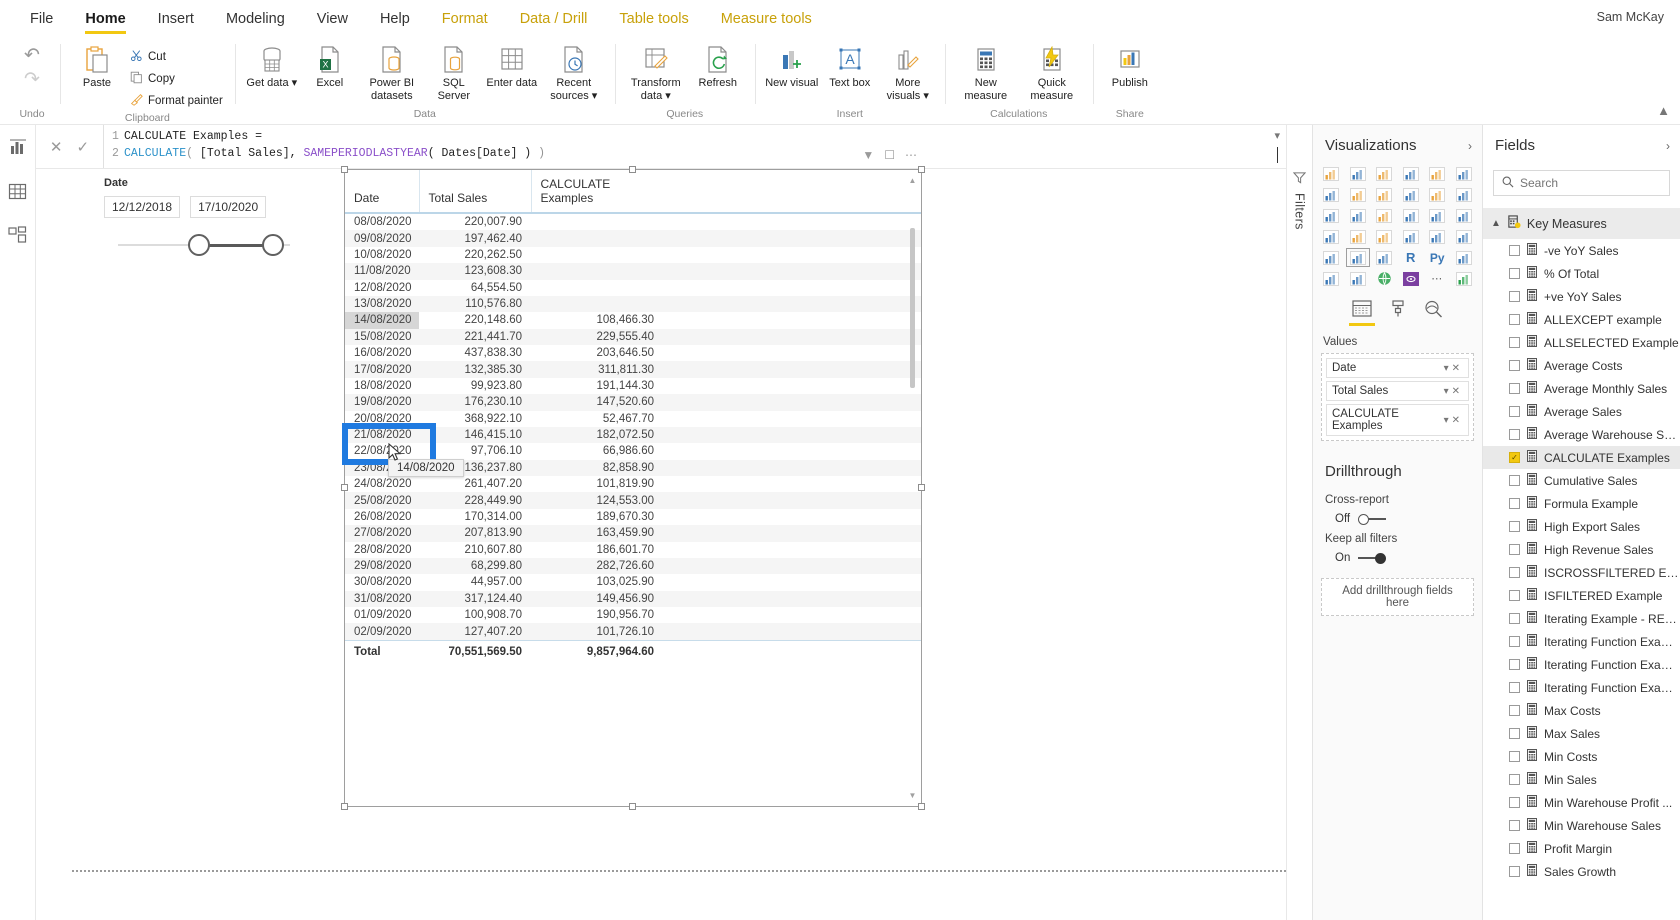 This screenshot has height=920, width=1680. What do you see at coordinates (272, 67) in the screenshot?
I see `get-data-button: Get data ▾` at bounding box center [272, 67].